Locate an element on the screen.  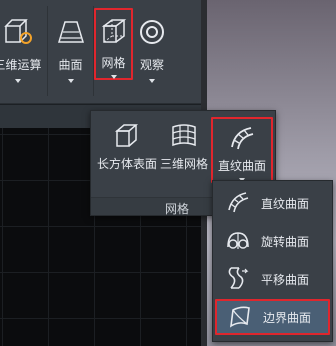
mesh-cube-icon is located at coordinates (114, 32).